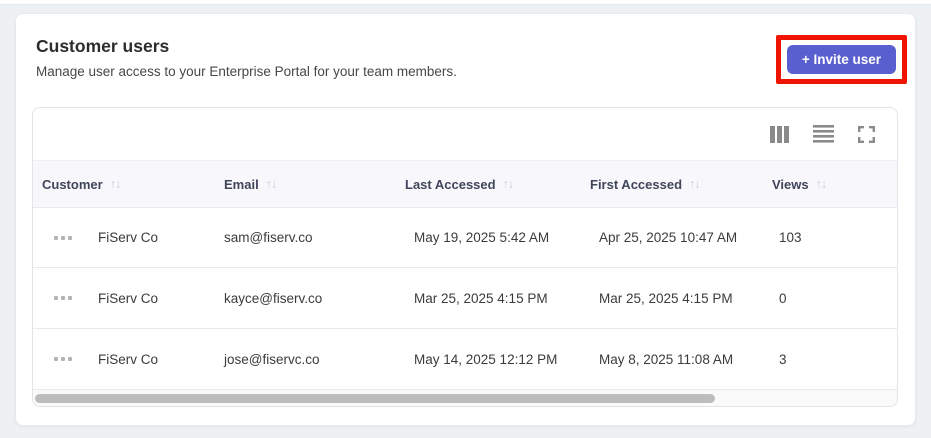 The image size is (931, 438). I want to click on columns-icon, so click(779, 134).